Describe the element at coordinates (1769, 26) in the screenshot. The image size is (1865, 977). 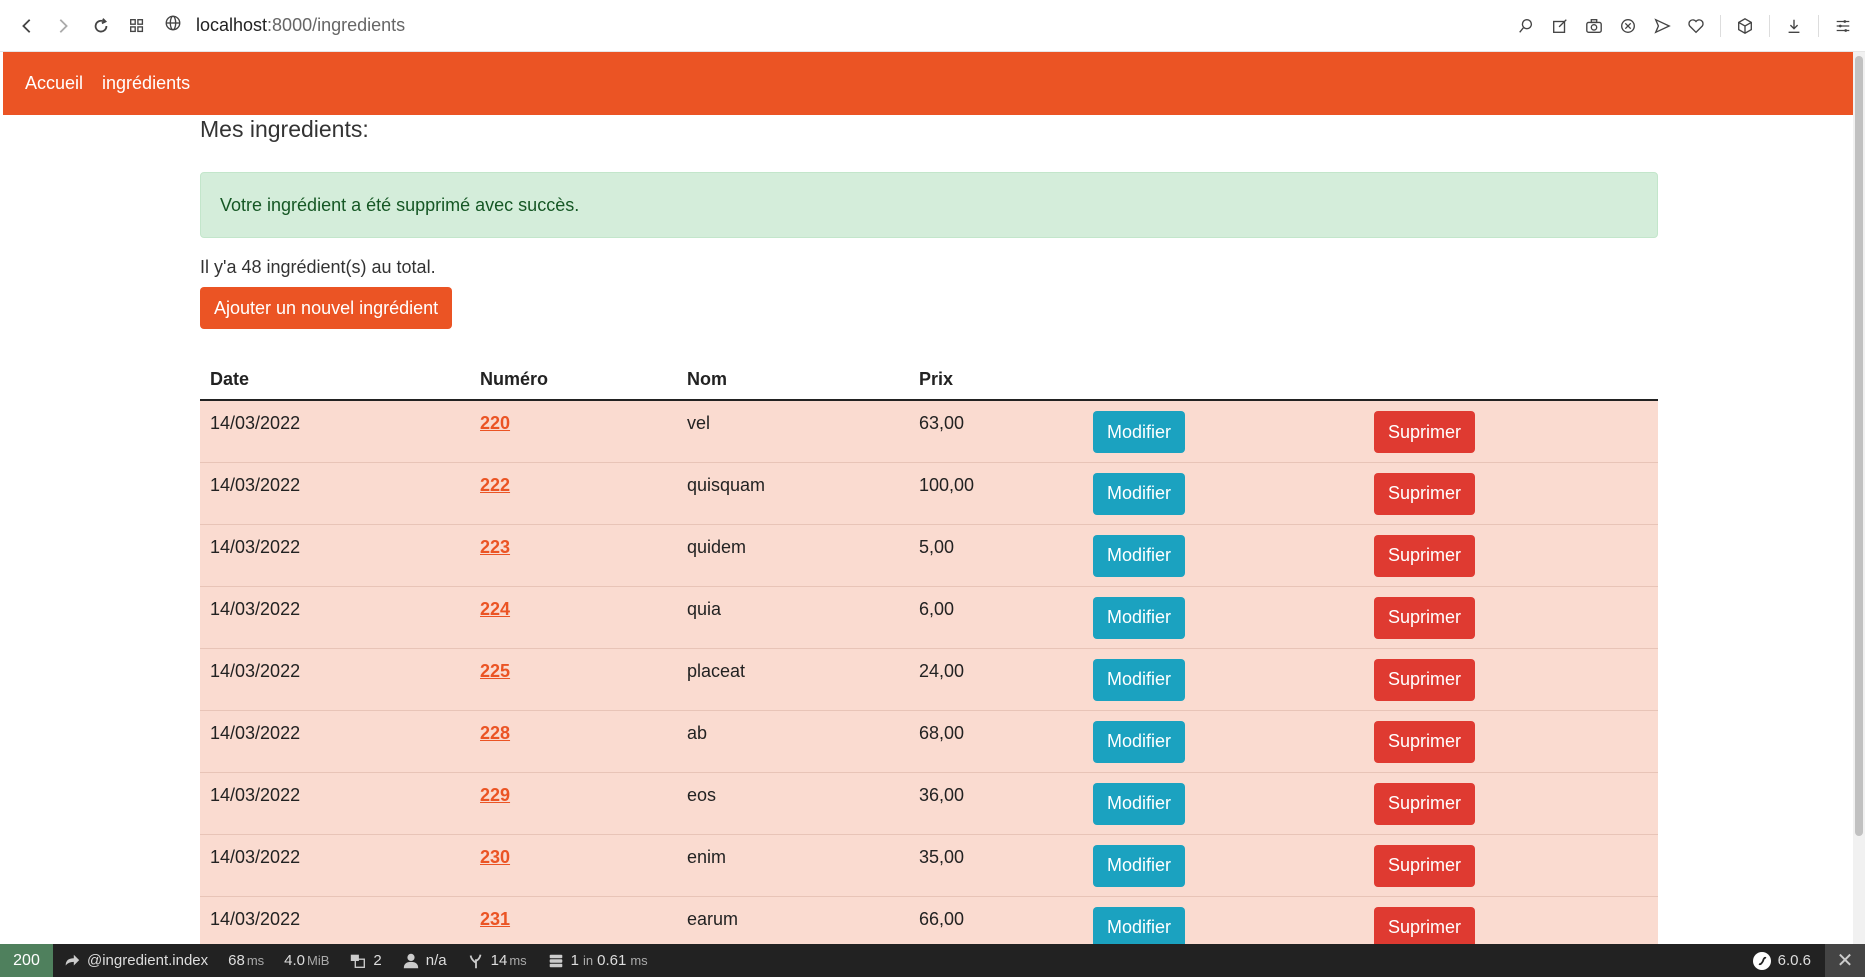
I see `toolbar-separator` at that location.